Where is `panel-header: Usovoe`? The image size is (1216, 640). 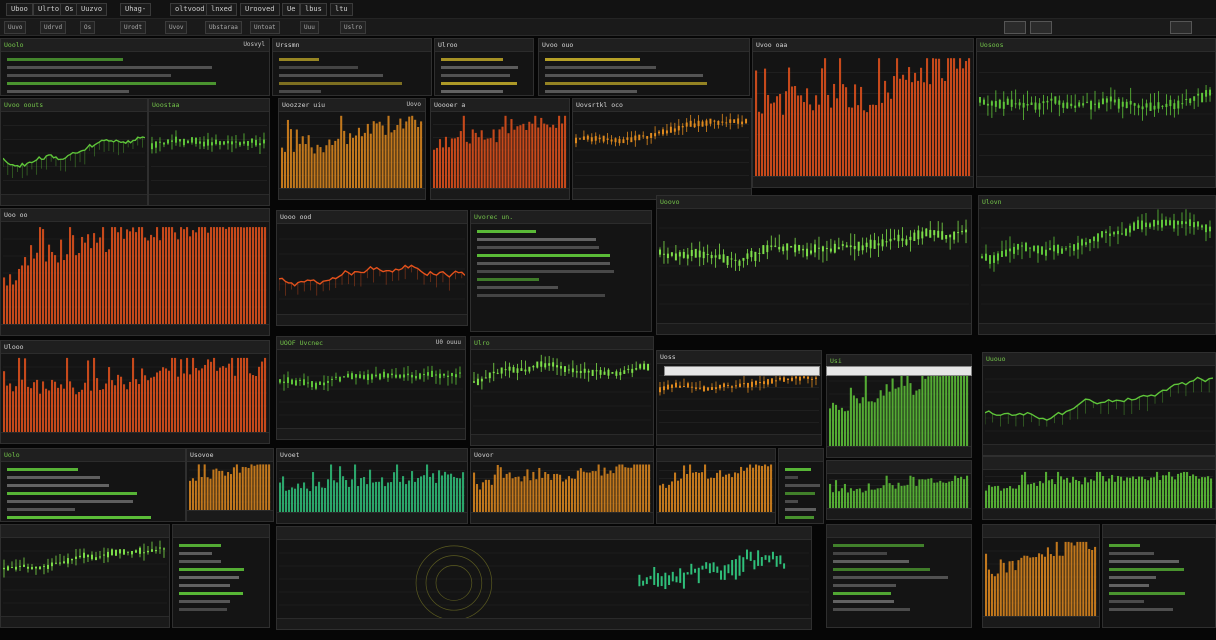
panel-header: Usovoe is located at coordinates (230, 455).